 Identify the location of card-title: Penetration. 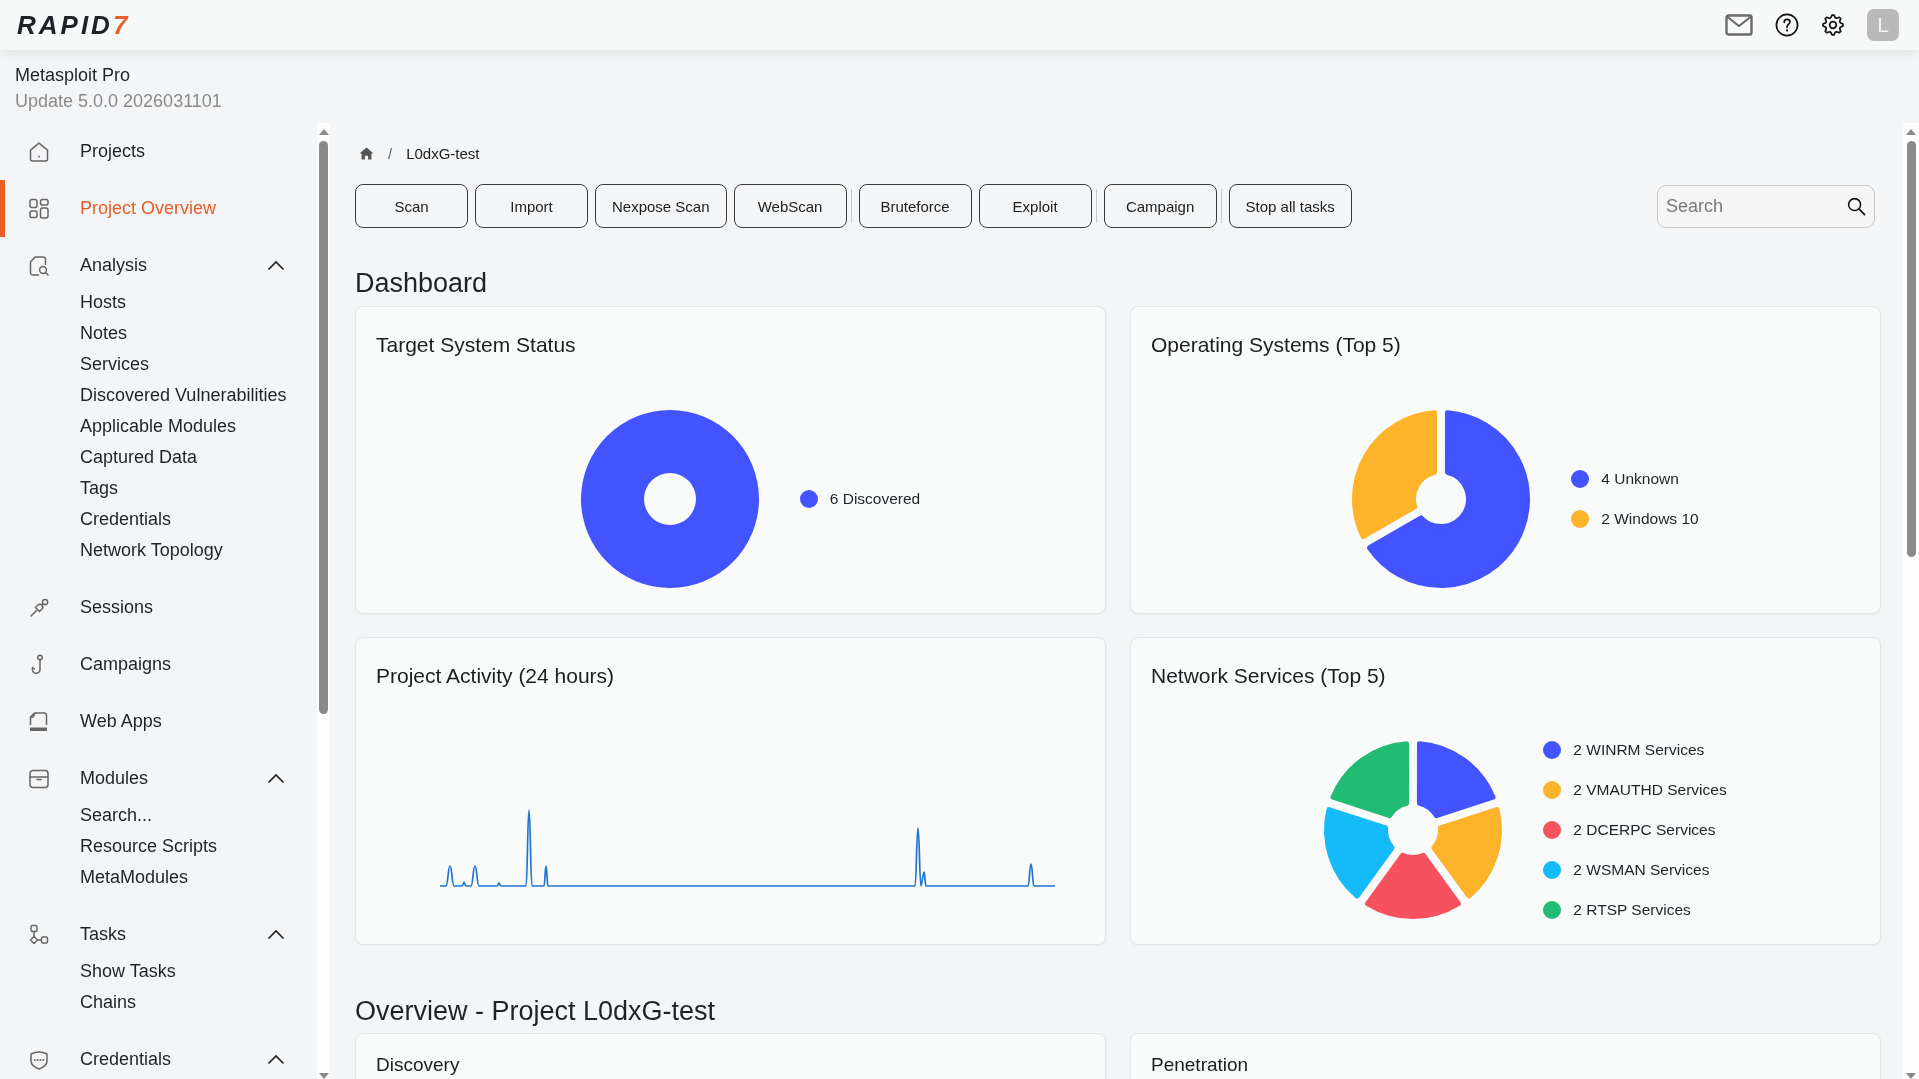
(1199, 1064).